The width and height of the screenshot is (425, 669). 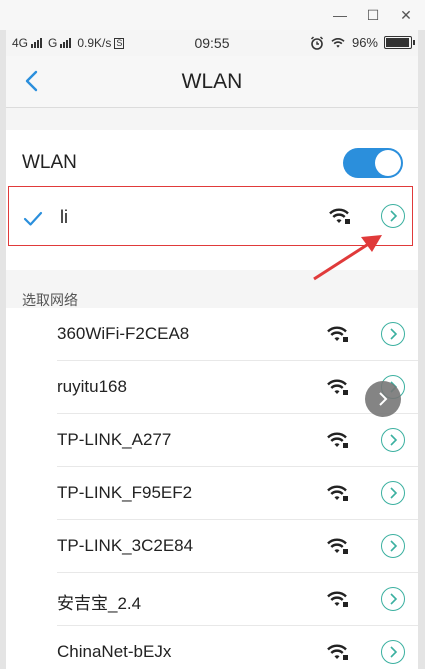 I want to click on network-name: TP-LINK_3C2E84, so click(x=125, y=545).